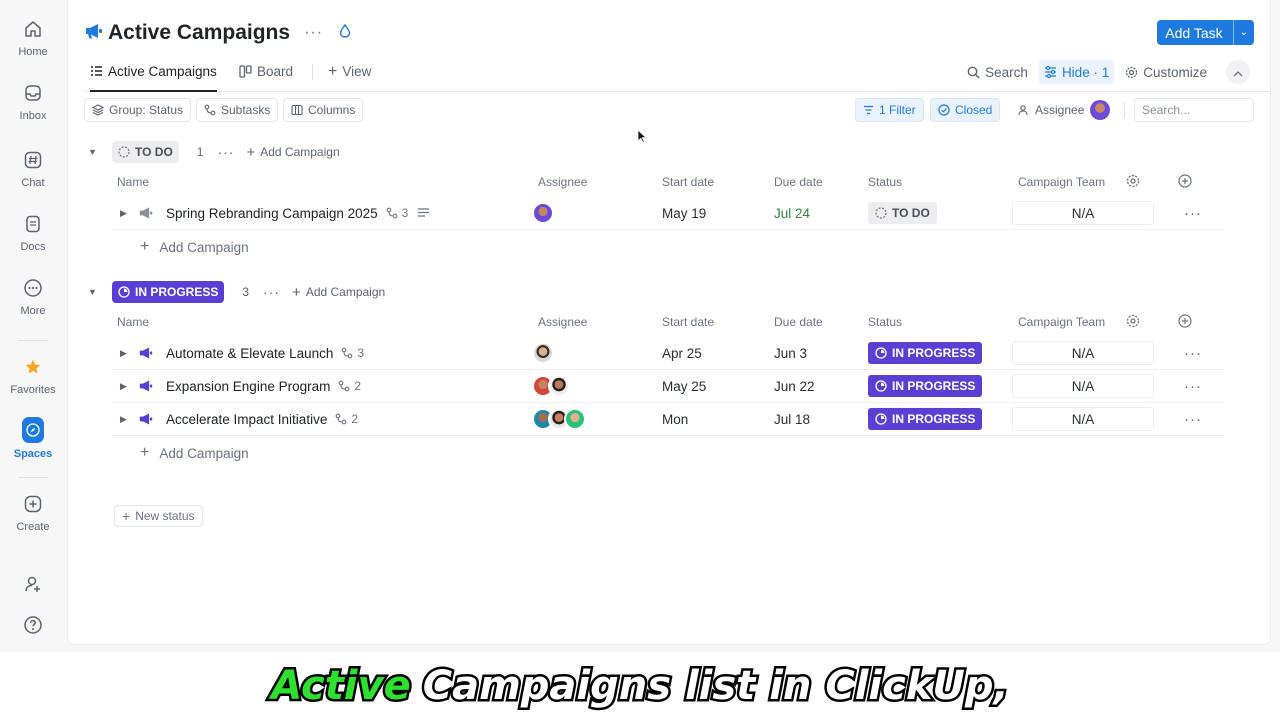 This screenshot has width=1280, height=720. I want to click on rail-home: Home, so click(33, 38).